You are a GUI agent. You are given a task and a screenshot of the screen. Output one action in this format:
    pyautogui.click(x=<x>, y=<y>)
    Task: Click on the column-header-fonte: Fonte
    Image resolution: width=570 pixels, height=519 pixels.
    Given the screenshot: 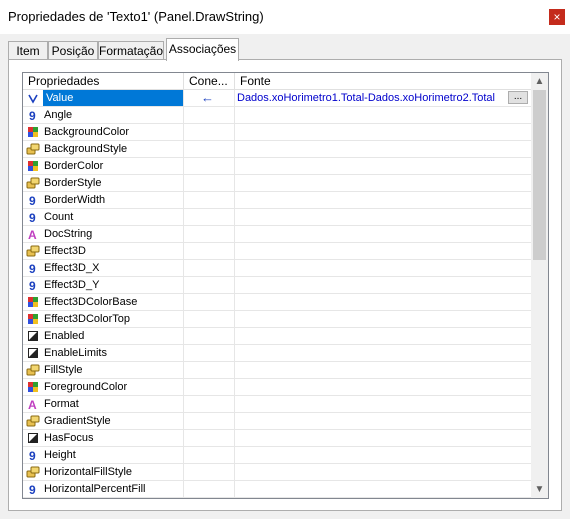 What is the action you would take?
    pyautogui.click(x=383, y=81)
    